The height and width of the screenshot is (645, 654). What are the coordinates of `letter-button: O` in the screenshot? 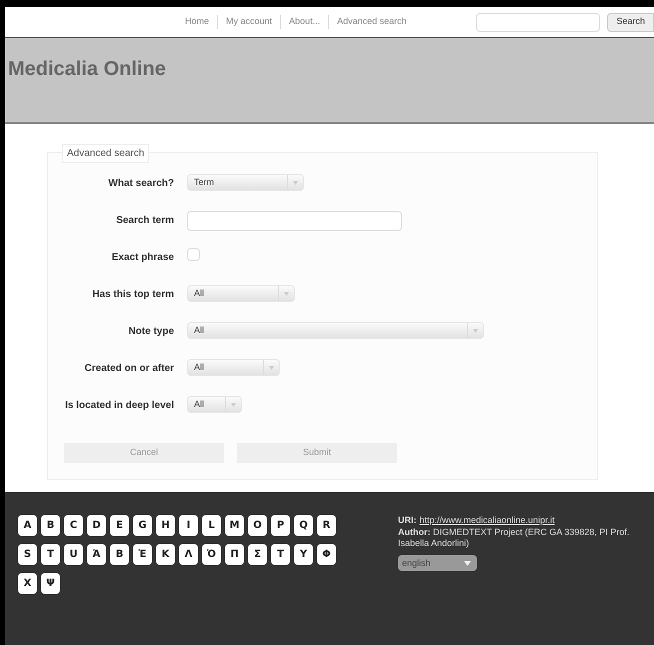 It's located at (257, 525).